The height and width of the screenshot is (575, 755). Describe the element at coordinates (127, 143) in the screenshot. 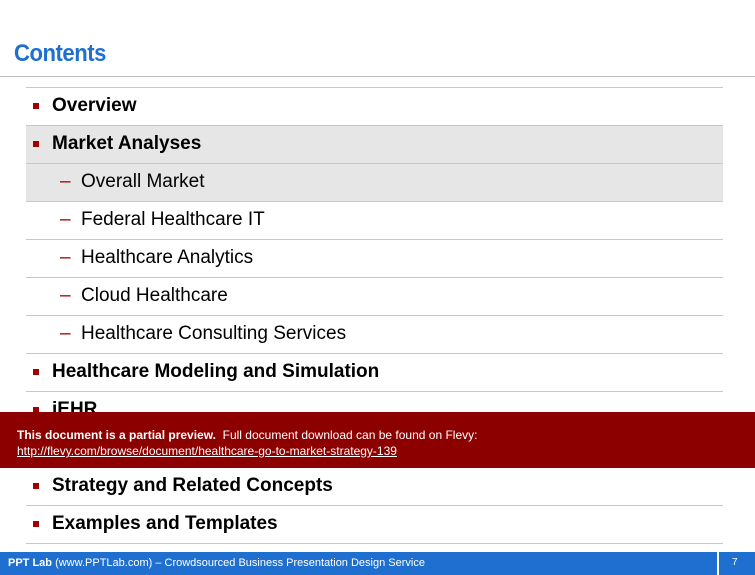

I see `toc-item-label: Market Analyses` at that location.